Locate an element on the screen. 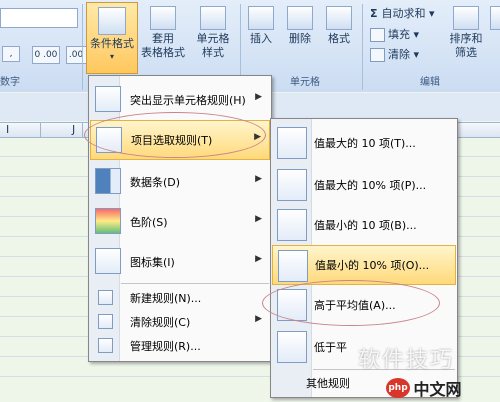  menu-item-data-bars: 数据条(D) ▶ is located at coordinates (180, 181).